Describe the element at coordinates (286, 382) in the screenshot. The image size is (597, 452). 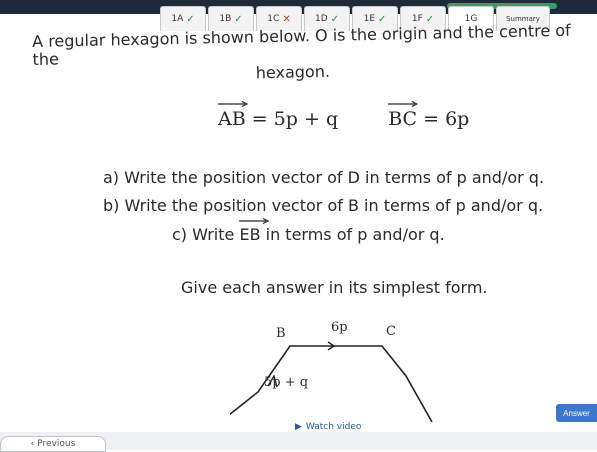
I see `side-ab-label: 5p + q` at that location.